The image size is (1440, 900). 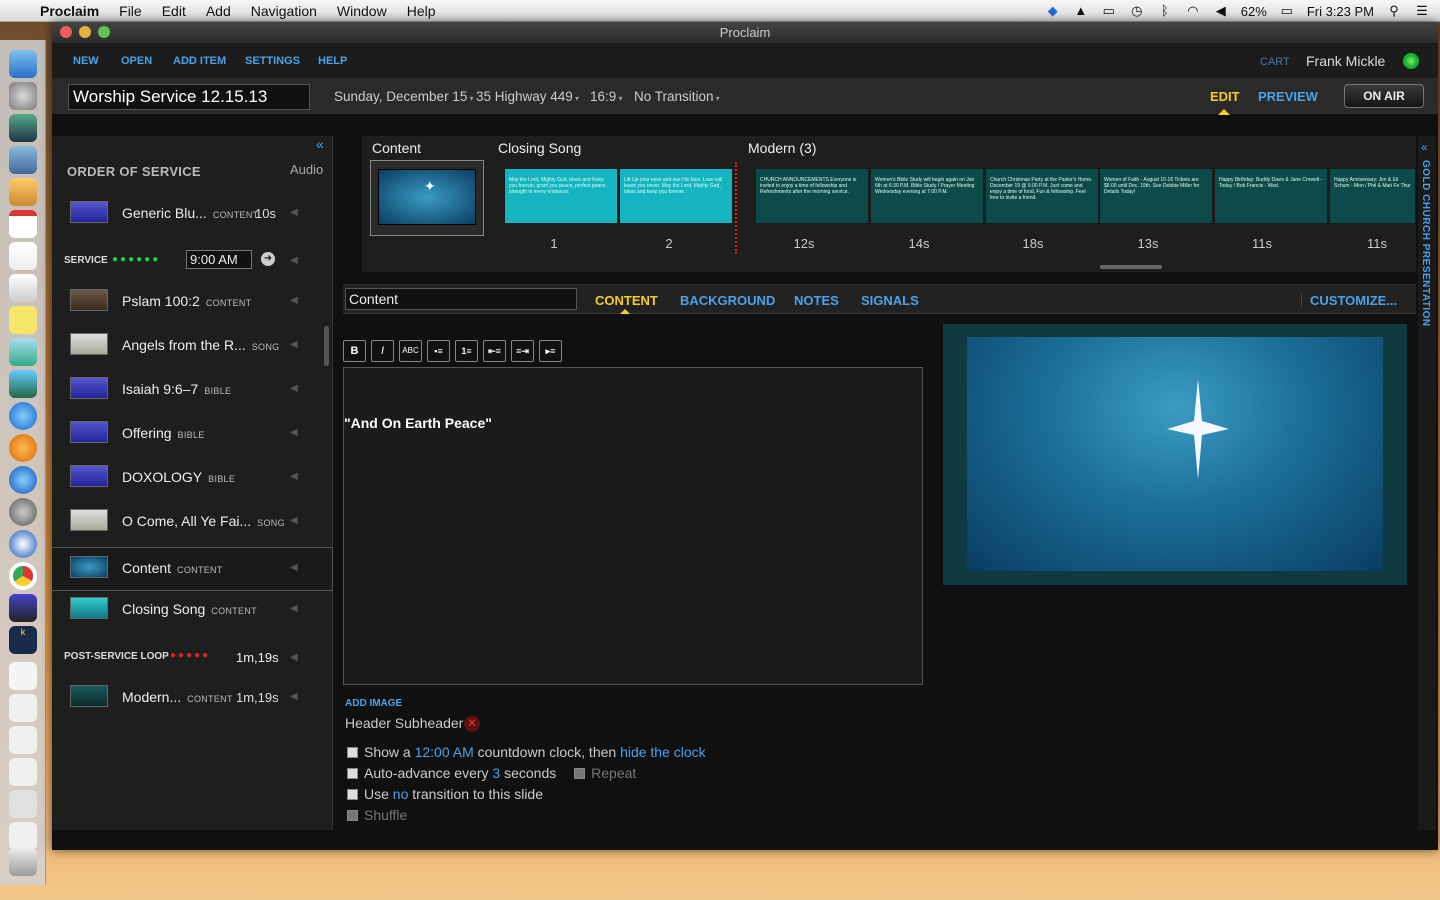 What do you see at coordinates (23, 480) in the screenshot?
I see `app-store-icon` at bounding box center [23, 480].